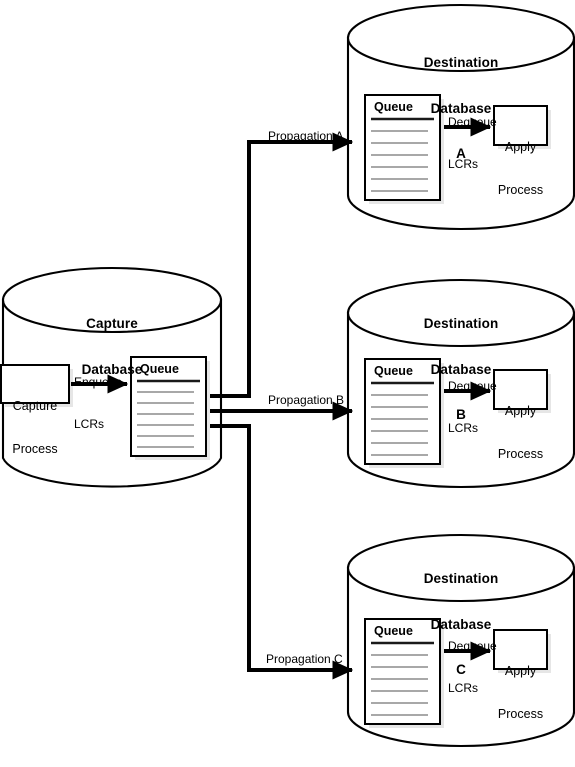 Image resolution: width=575 pixels, height=767 pixels. What do you see at coordinates (393, 107) in the screenshot?
I see `destination-a-queue-label: Queue` at bounding box center [393, 107].